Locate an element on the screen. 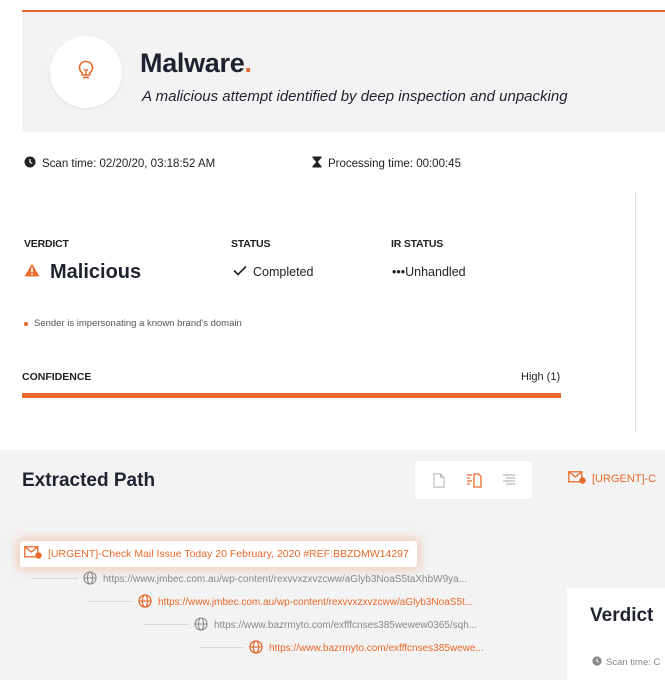  checkmark-icon is located at coordinates (240, 272).